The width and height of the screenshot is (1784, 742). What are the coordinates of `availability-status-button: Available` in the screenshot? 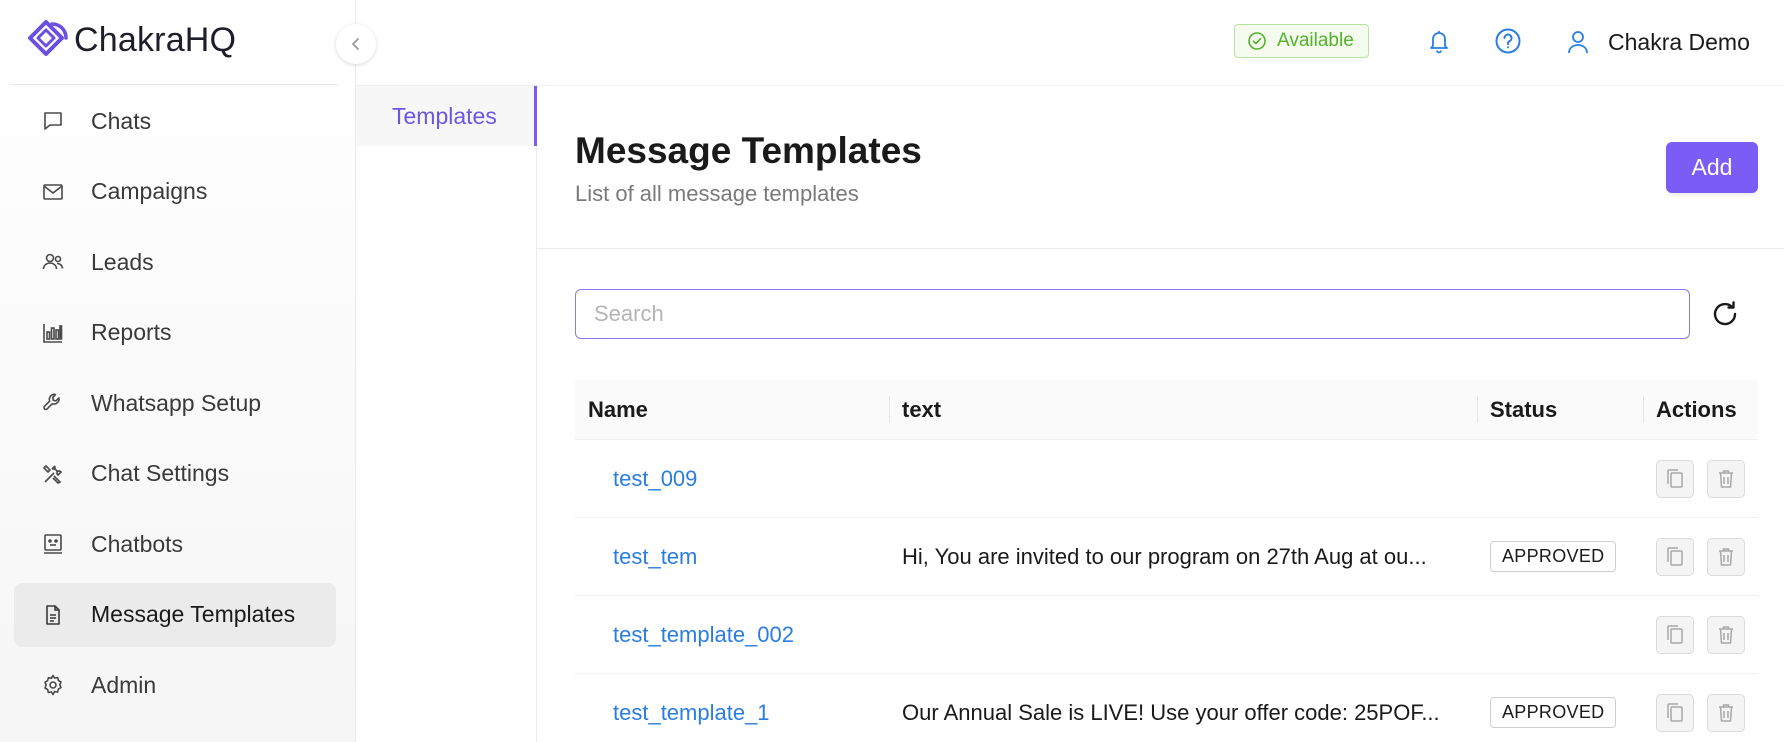 It's located at (1301, 41).